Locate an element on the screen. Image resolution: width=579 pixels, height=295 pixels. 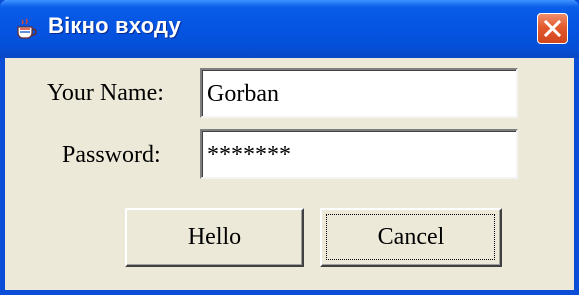
name-input is located at coordinates (359, 93).